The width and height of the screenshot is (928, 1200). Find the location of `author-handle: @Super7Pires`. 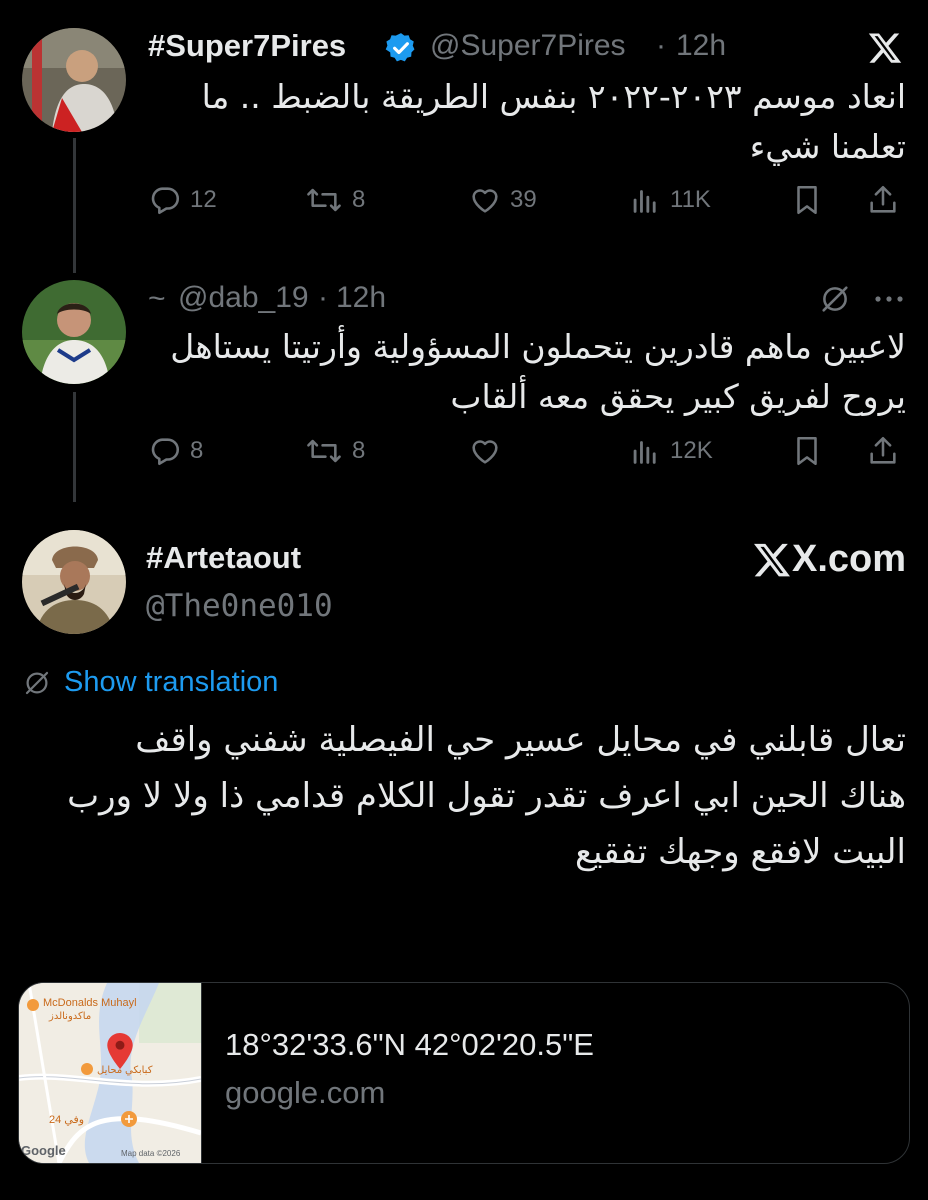

author-handle: @Super7Pires is located at coordinates (528, 46).